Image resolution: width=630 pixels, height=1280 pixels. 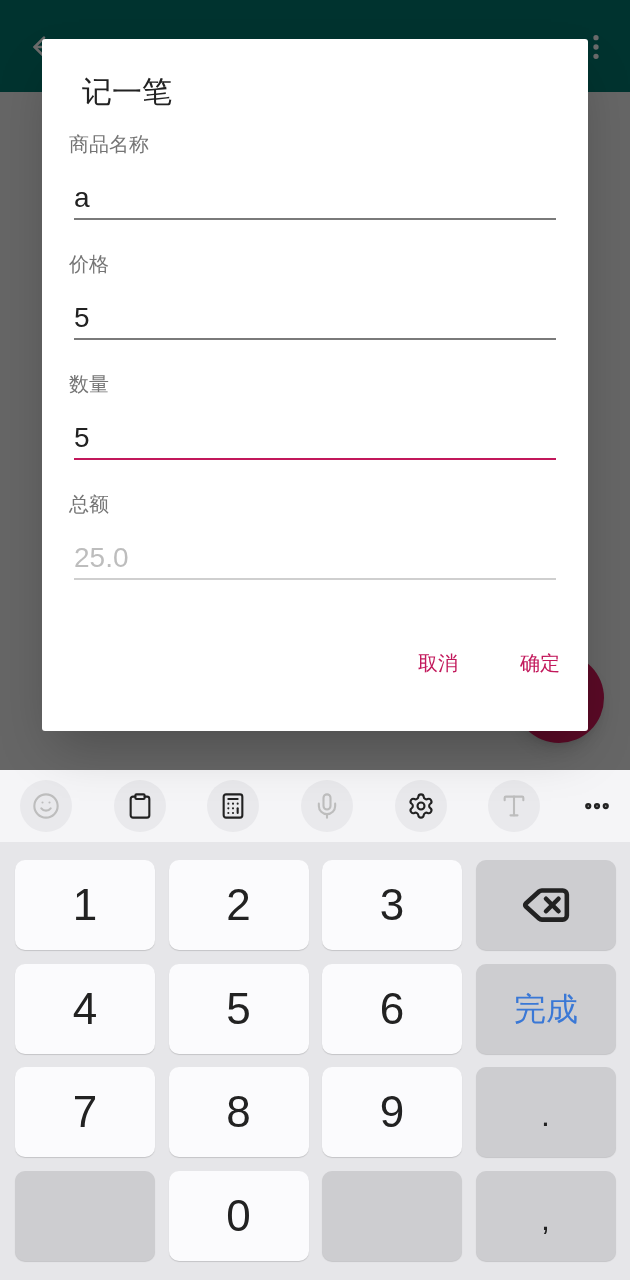 I want to click on dialog-button: 取消, so click(x=438, y=663).